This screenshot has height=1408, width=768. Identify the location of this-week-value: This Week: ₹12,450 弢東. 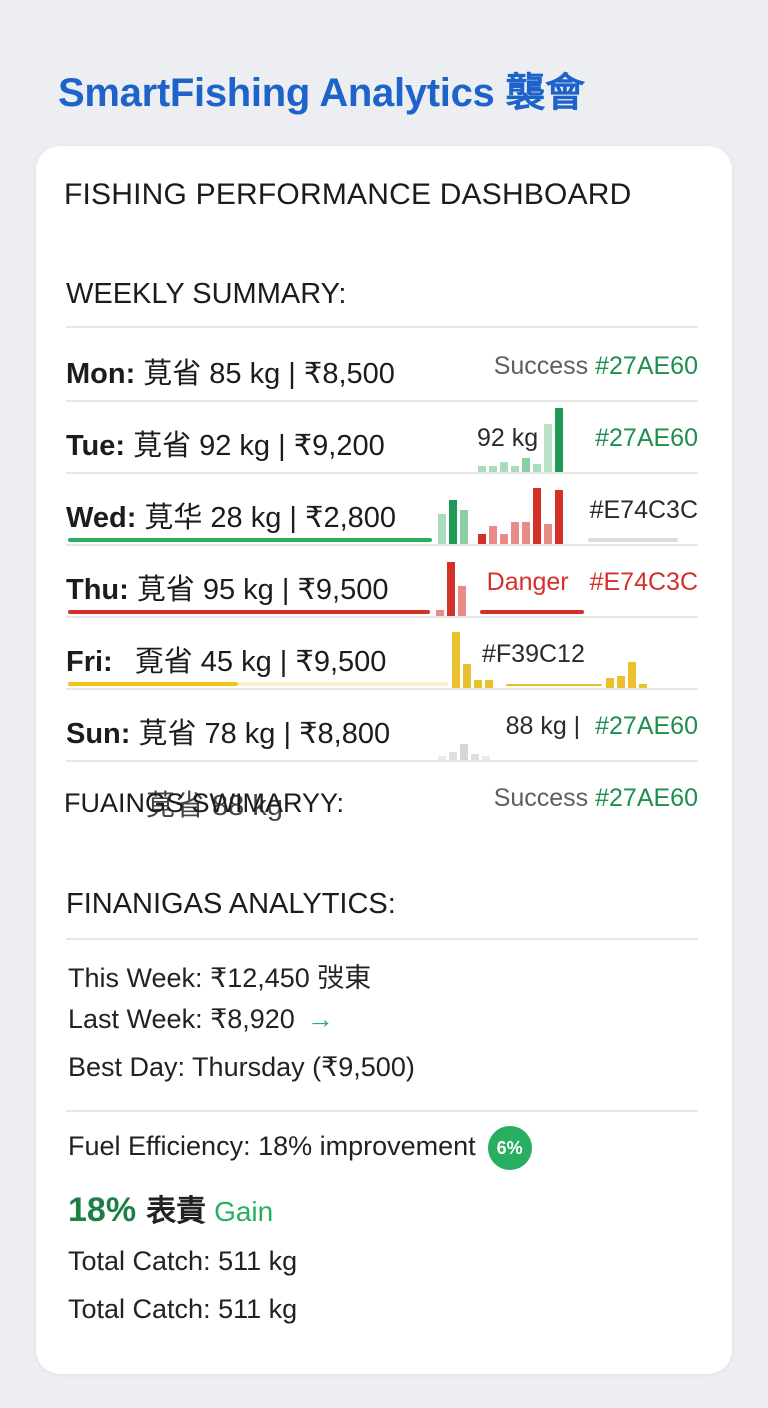
(220, 978).